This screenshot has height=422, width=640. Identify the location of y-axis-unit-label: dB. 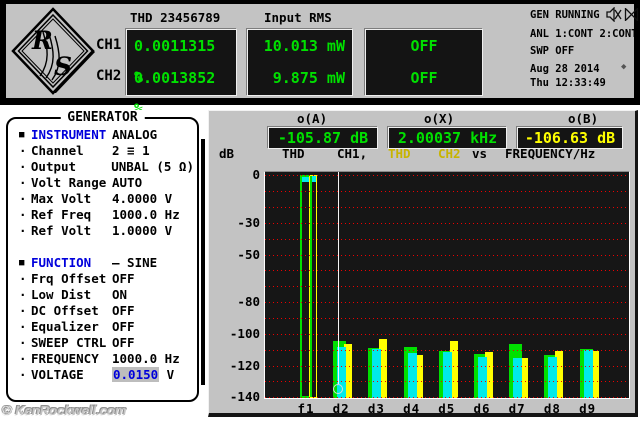
(227, 153).